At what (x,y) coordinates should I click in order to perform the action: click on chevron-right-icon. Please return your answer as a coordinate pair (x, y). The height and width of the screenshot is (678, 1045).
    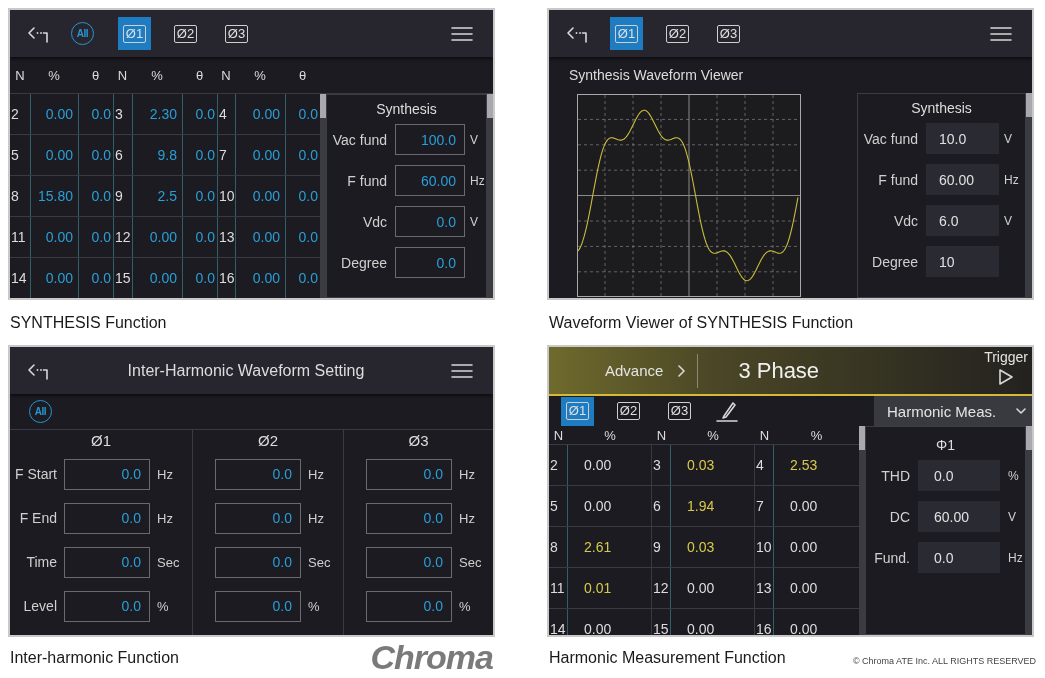
    Looking at the image, I should click on (681, 370).